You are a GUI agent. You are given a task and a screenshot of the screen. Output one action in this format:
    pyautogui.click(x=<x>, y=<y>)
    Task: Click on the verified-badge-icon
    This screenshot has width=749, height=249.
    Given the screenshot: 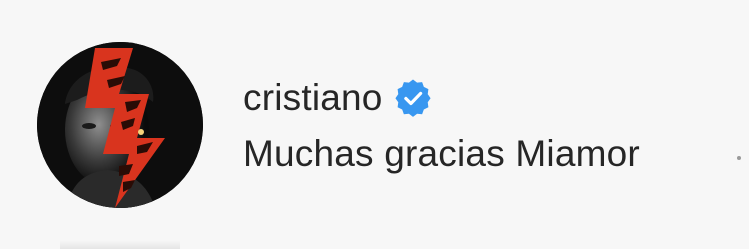 What is the action you would take?
    pyautogui.click(x=413, y=98)
    